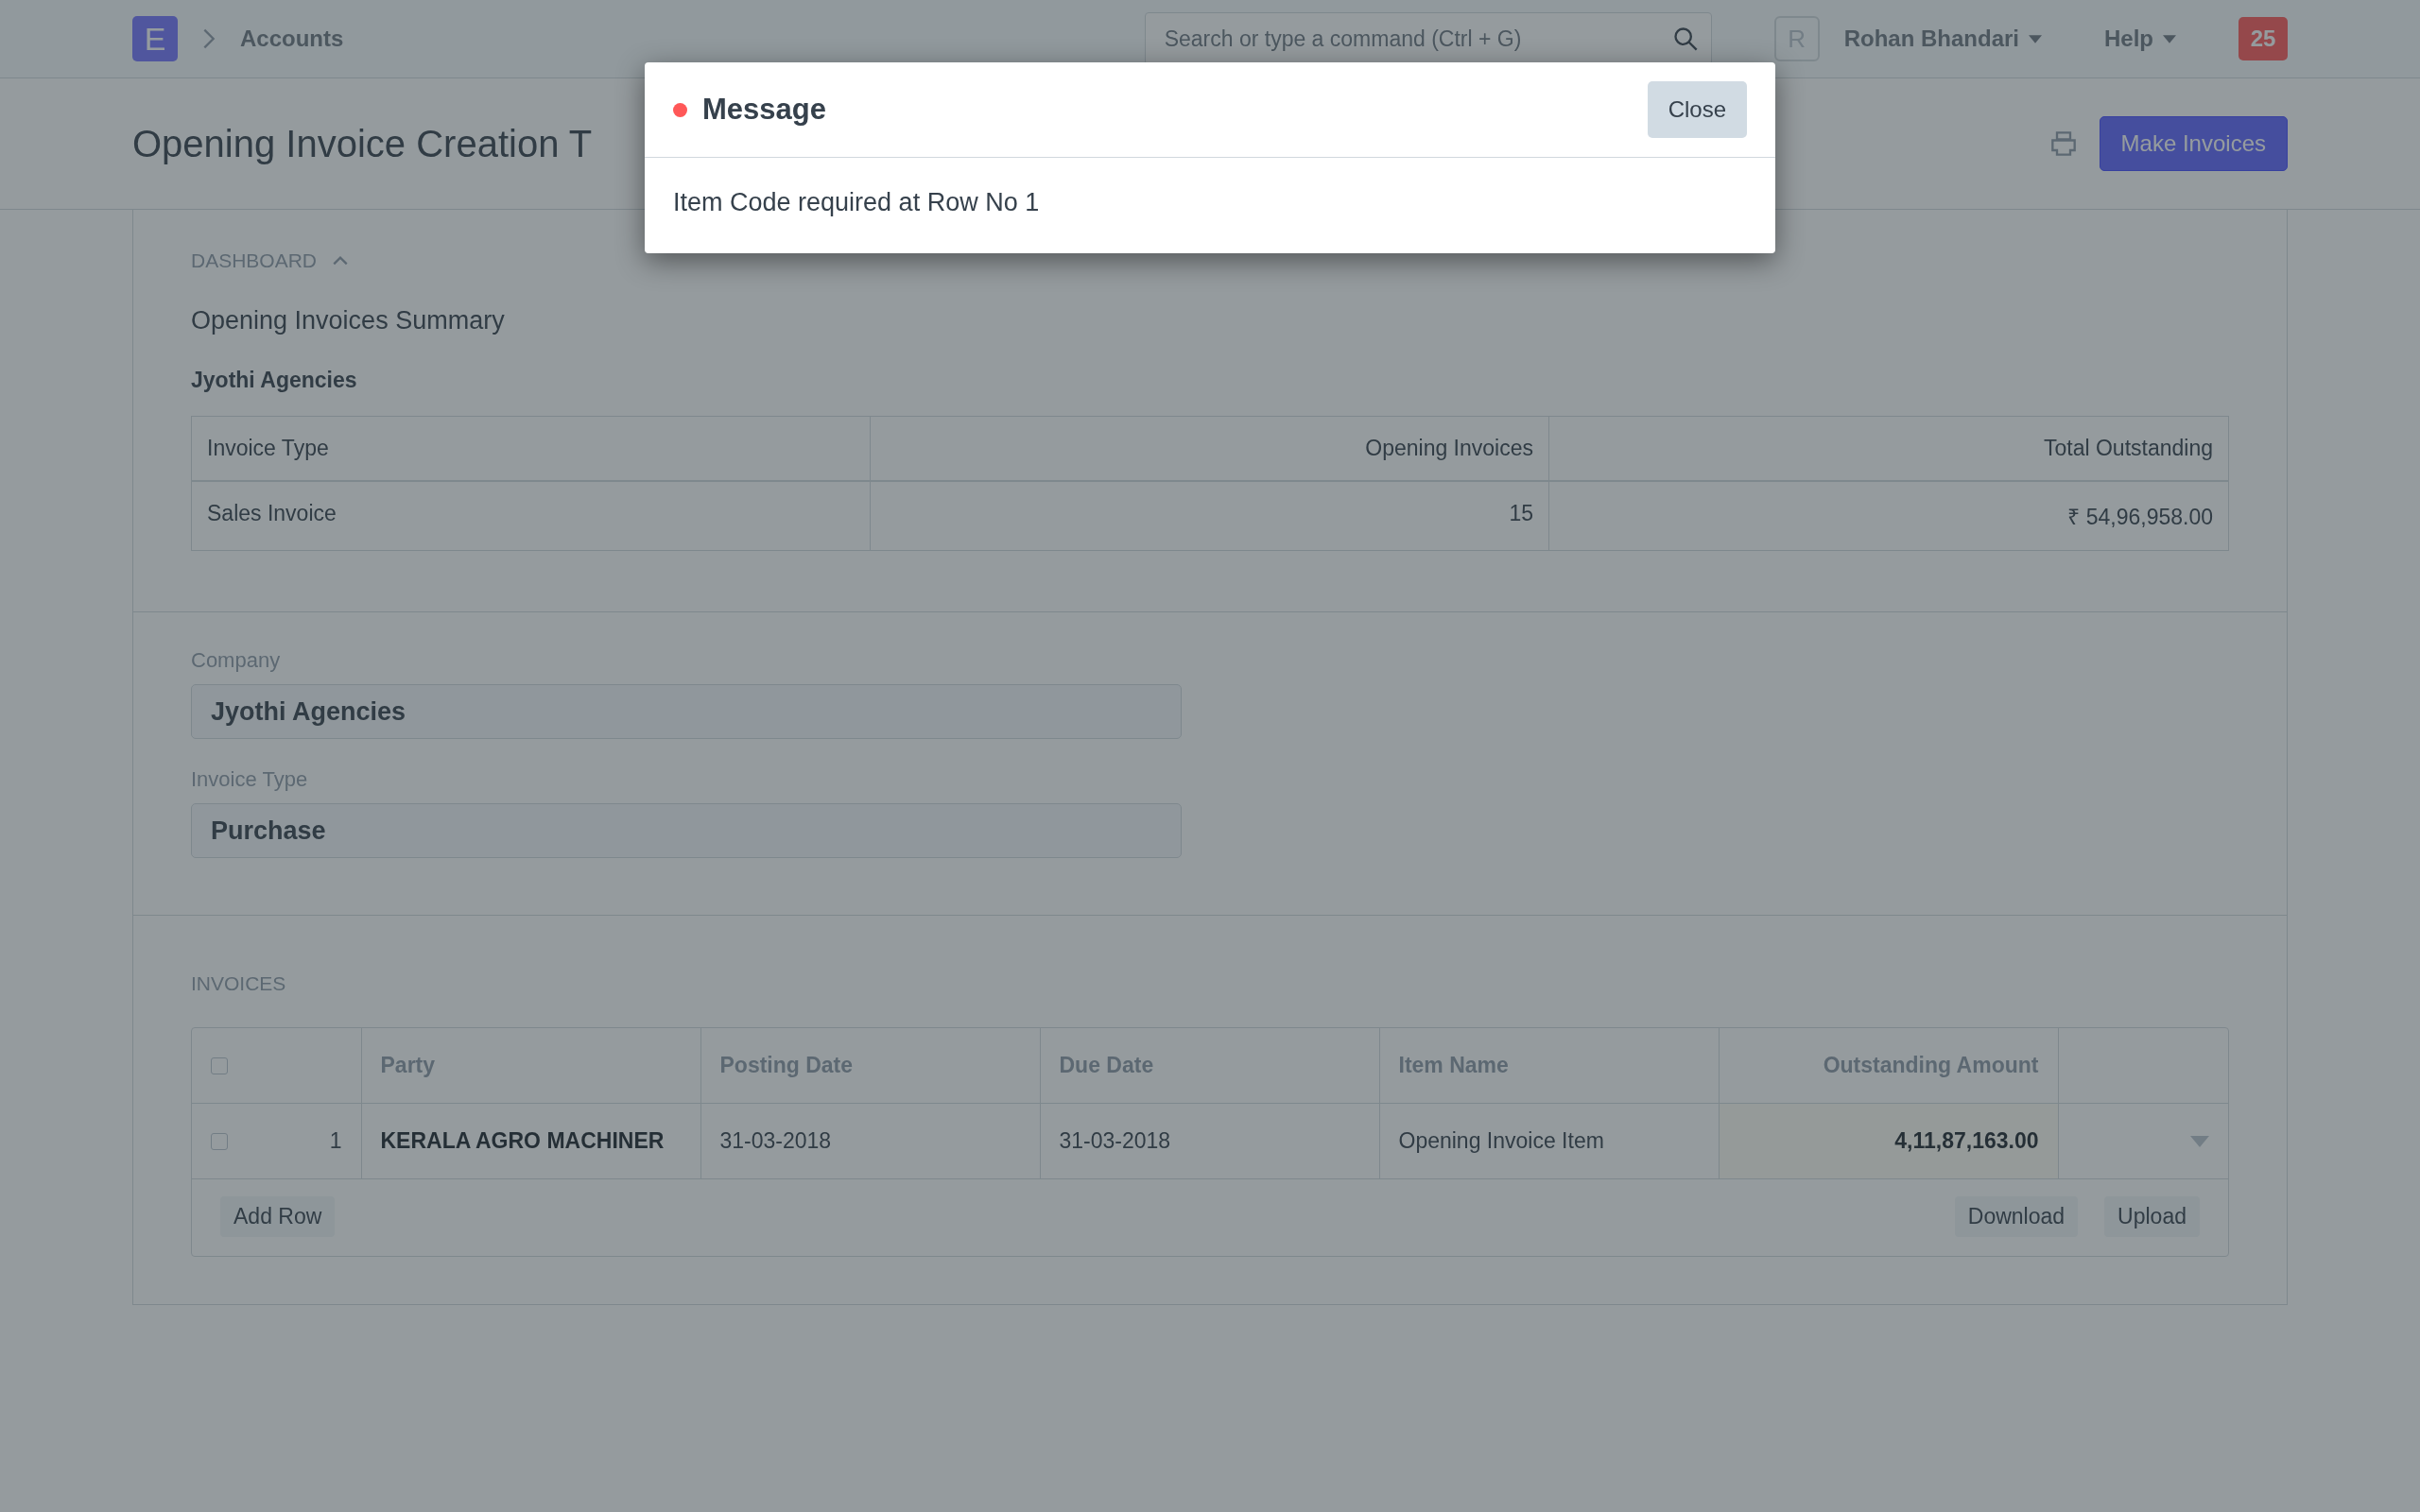 This screenshot has width=2420, height=1512. Describe the element at coordinates (274, 380) in the screenshot. I see `company-heading: Jyothi Agencies` at that location.